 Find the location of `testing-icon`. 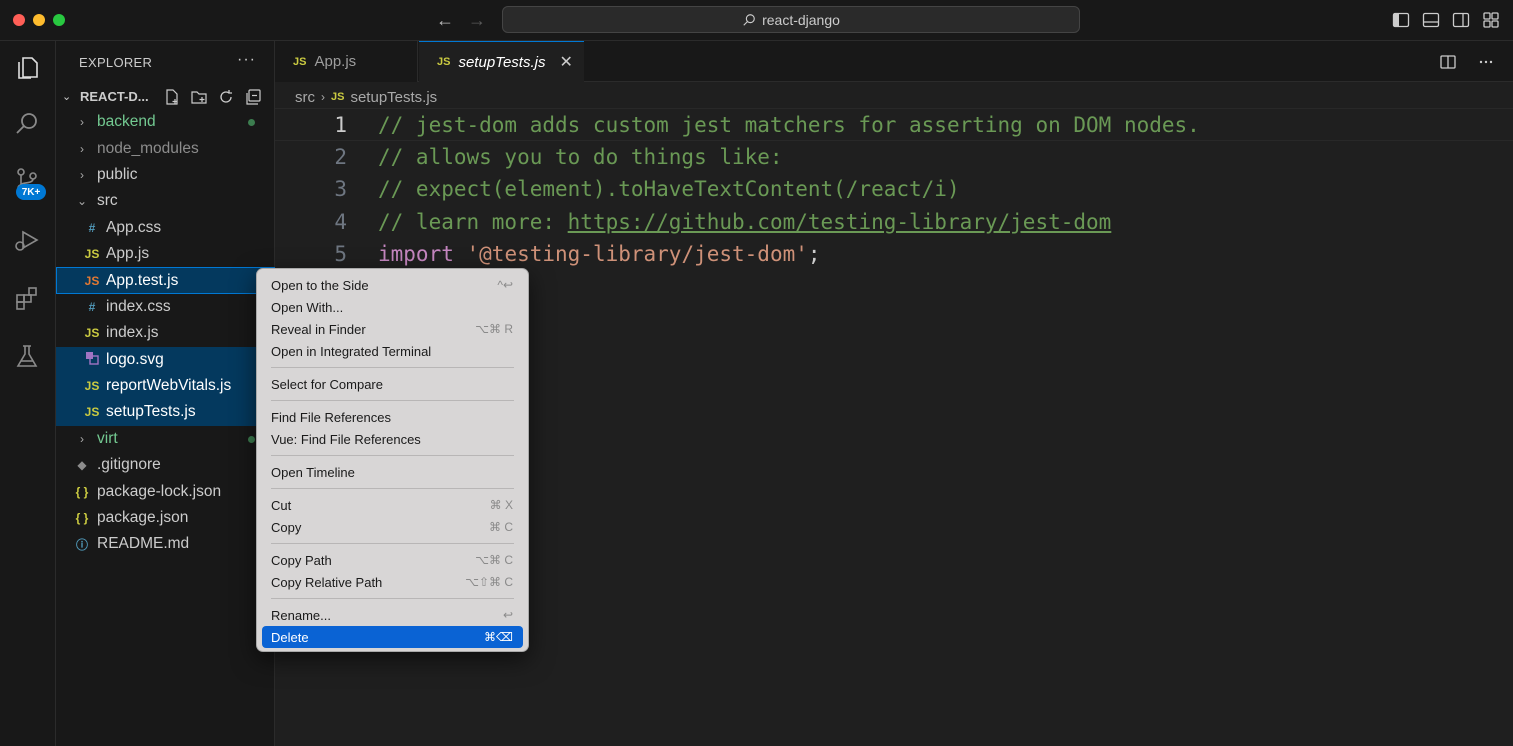

testing-icon is located at coordinates (27, 356).